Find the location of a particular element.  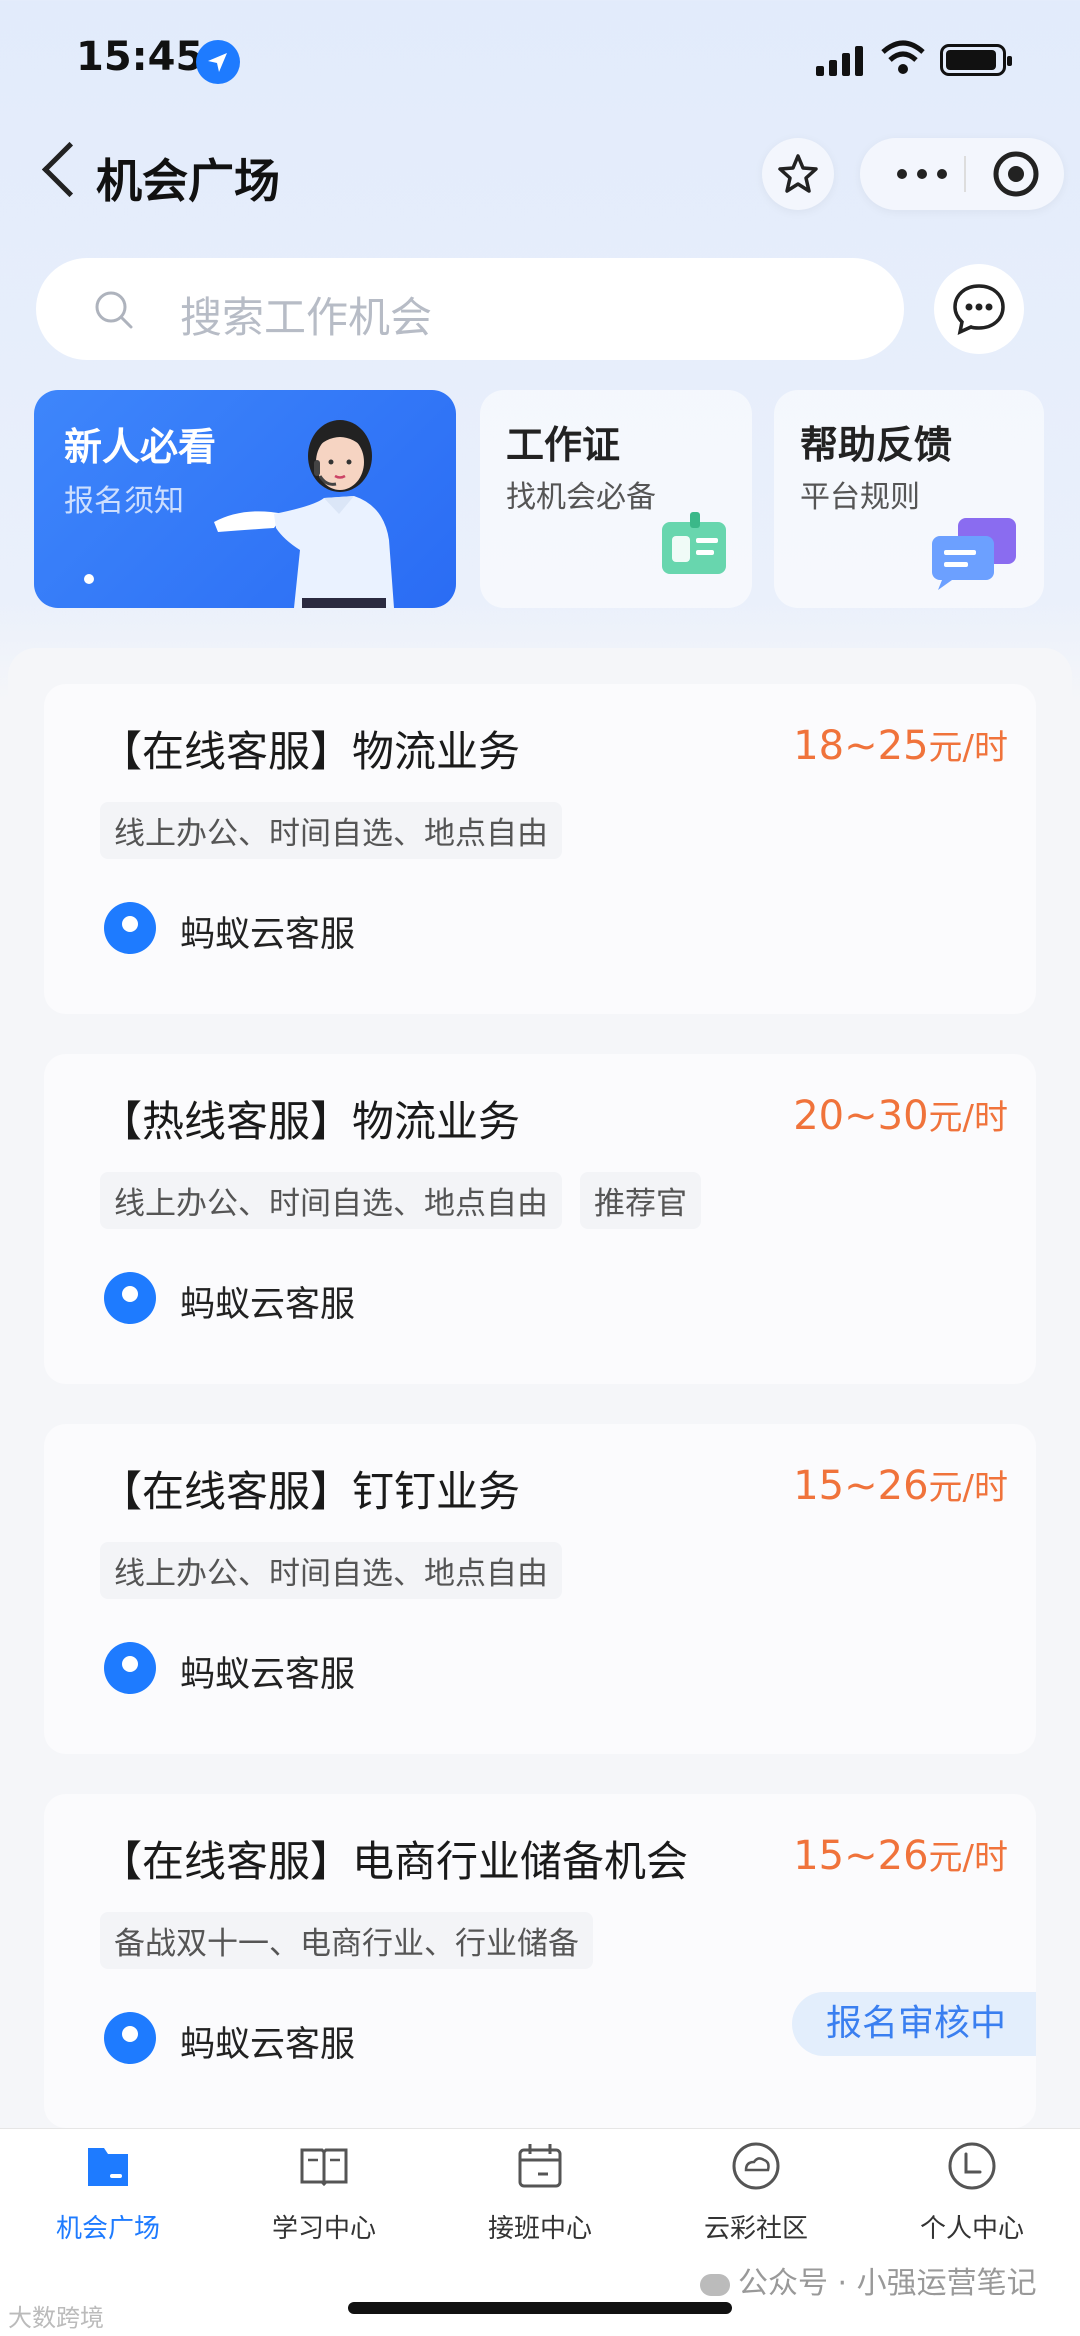

tab-label: 学习中心 is located at coordinates (323, 2229).